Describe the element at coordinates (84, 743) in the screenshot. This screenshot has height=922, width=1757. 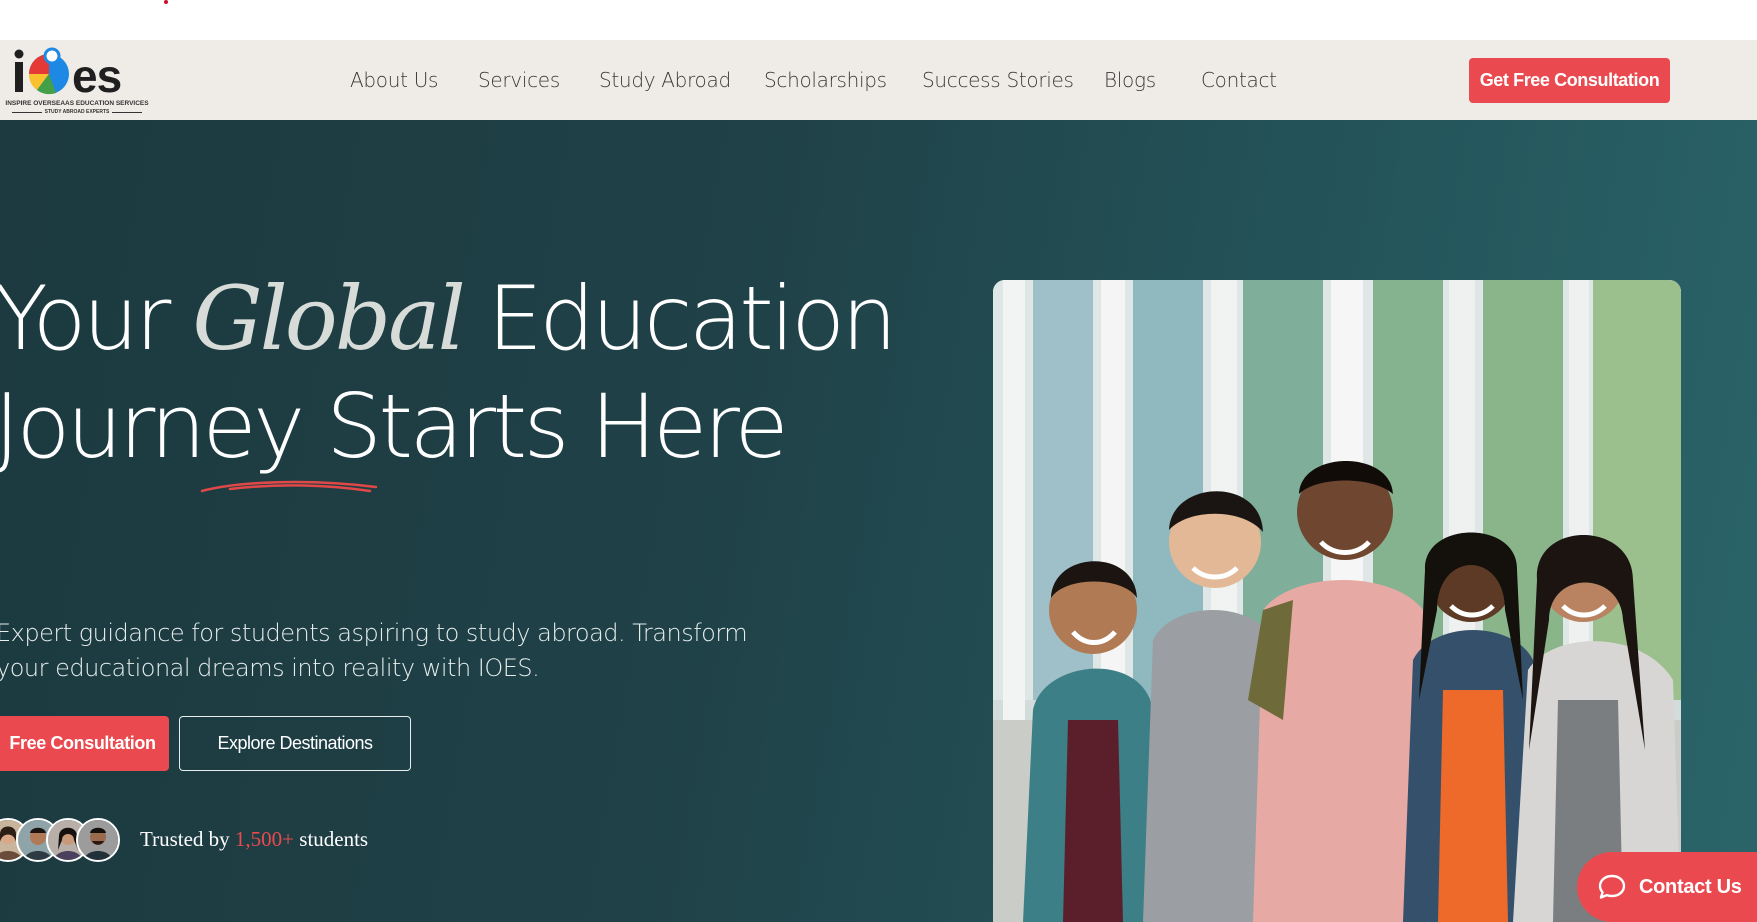
I see `free-consultation-button: Free Consultation` at that location.